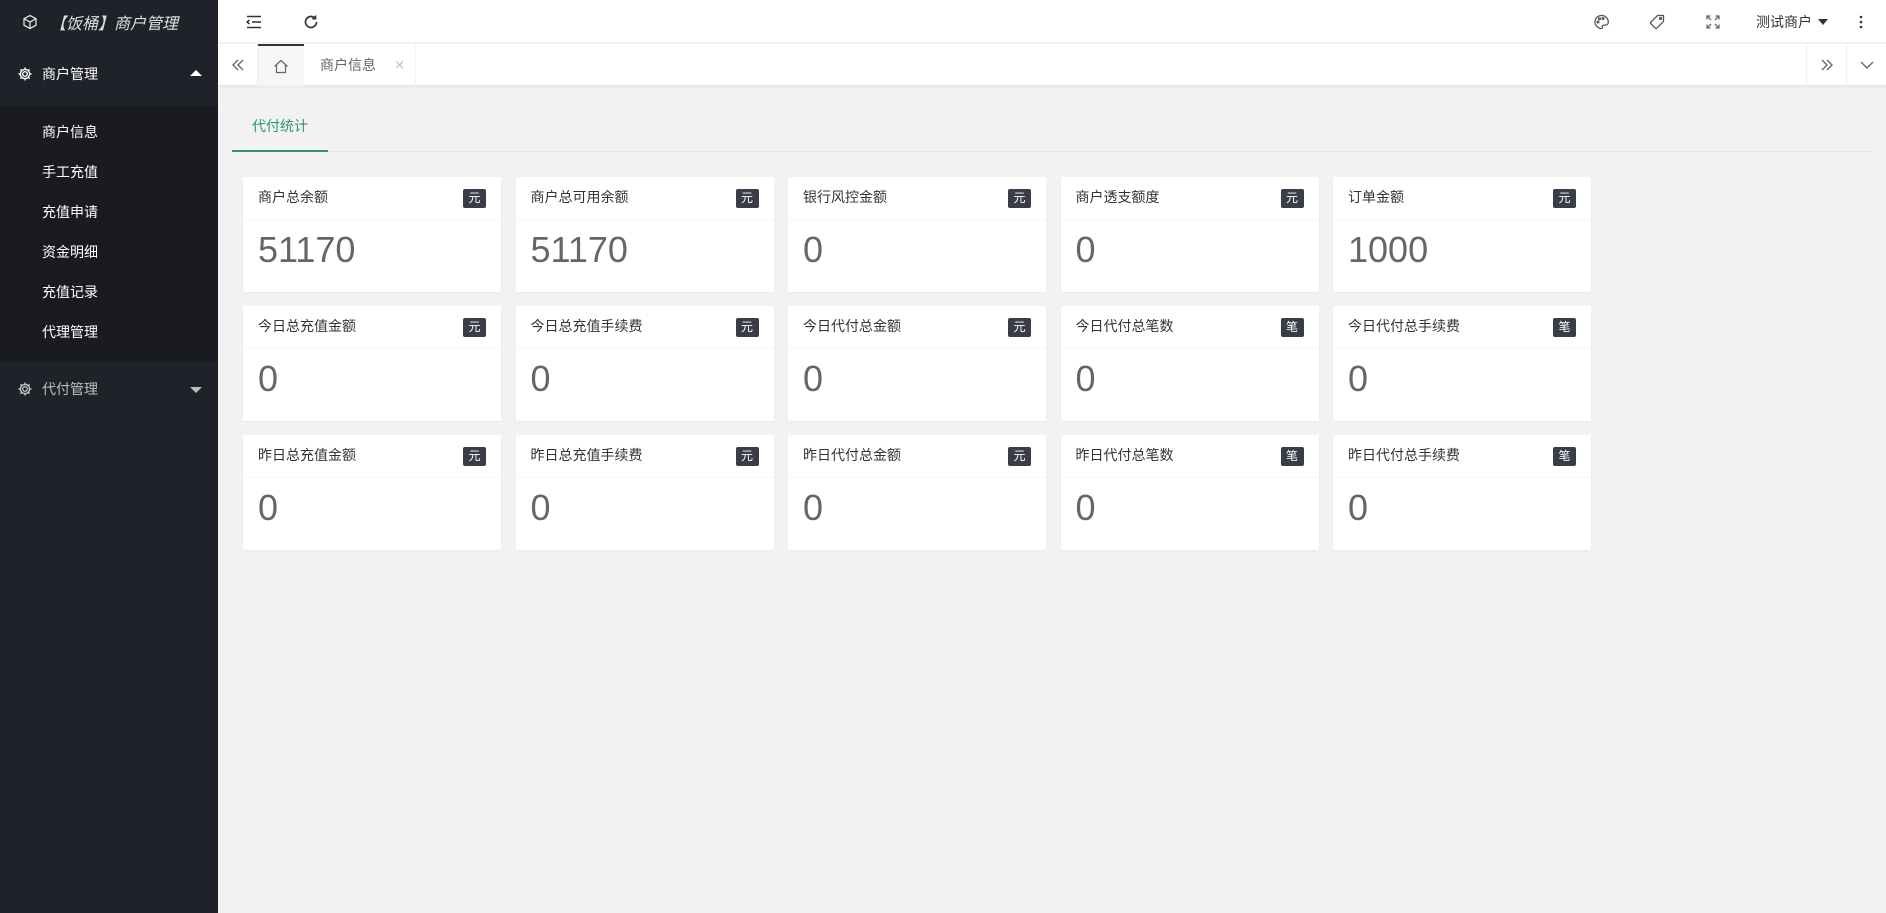 The image size is (1886, 913). What do you see at coordinates (109, 253) in the screenshot?
I see `sidebar-item-fund-detail: 资金明细` at bounding box center [109, 253].